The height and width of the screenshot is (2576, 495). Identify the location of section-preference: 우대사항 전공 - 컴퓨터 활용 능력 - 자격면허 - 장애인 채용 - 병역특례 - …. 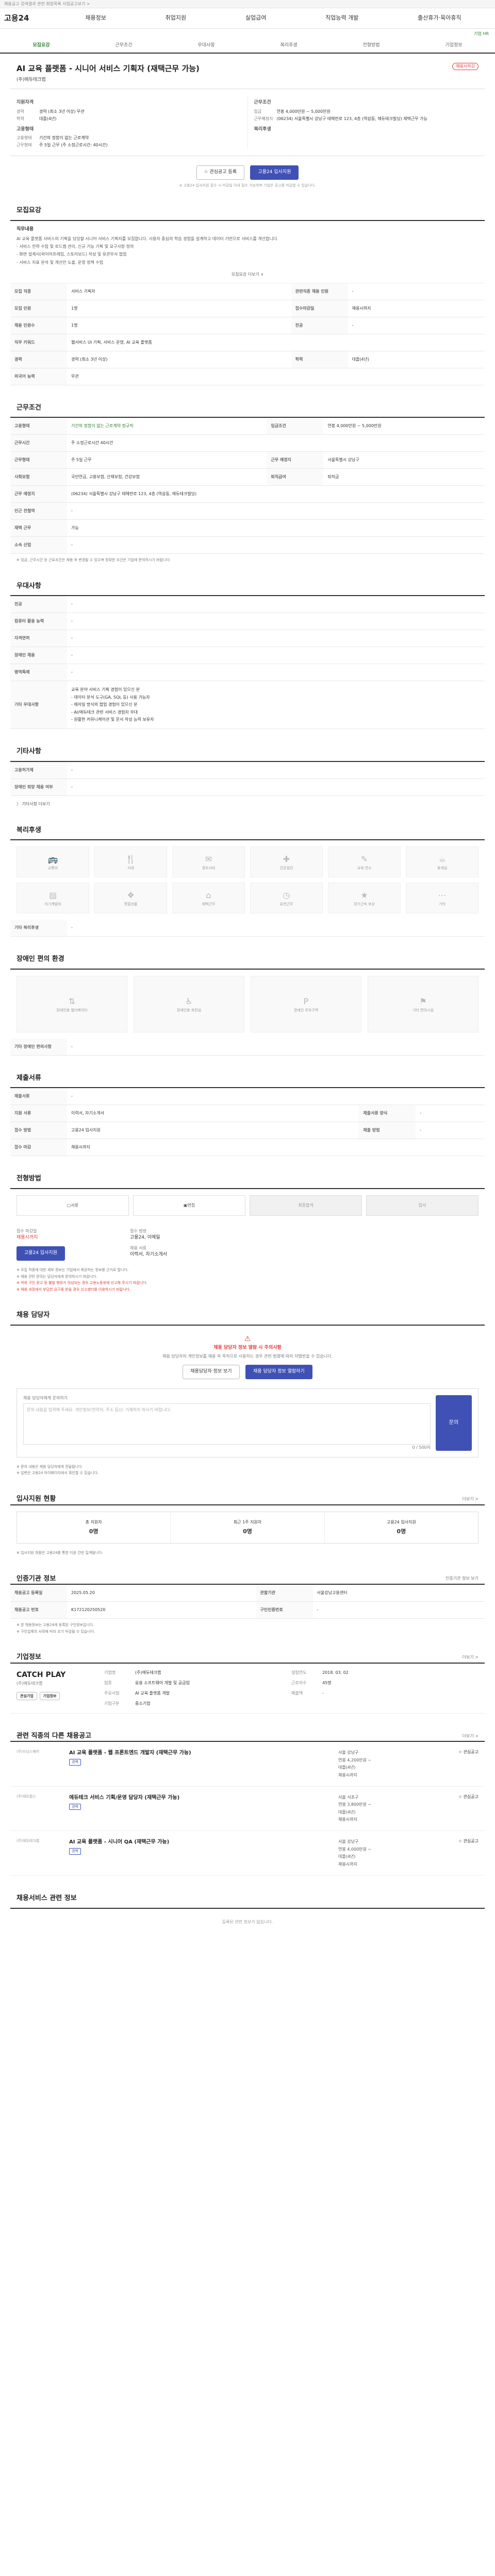
(247, 655).